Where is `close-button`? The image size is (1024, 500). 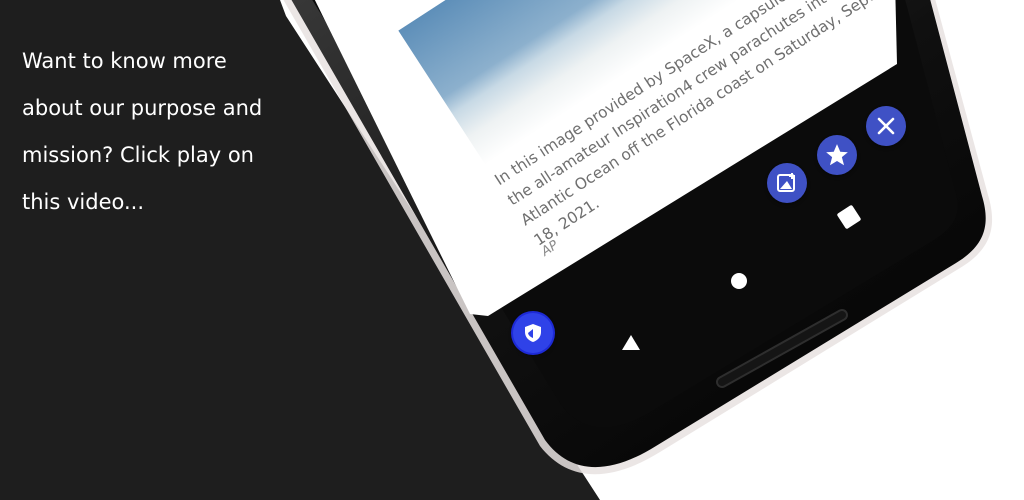
close-button is located at coordinates (886, 126).